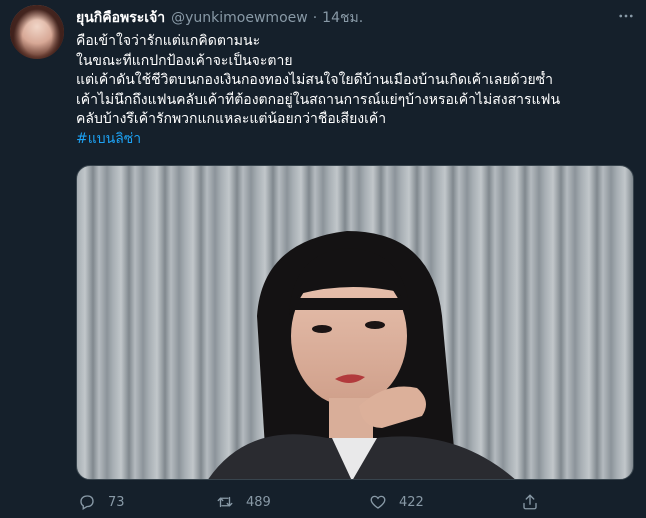  What do you see at coordinates (378, 502) in the screenshot?
I see `heart-icon` at bounding box center [378, 502].